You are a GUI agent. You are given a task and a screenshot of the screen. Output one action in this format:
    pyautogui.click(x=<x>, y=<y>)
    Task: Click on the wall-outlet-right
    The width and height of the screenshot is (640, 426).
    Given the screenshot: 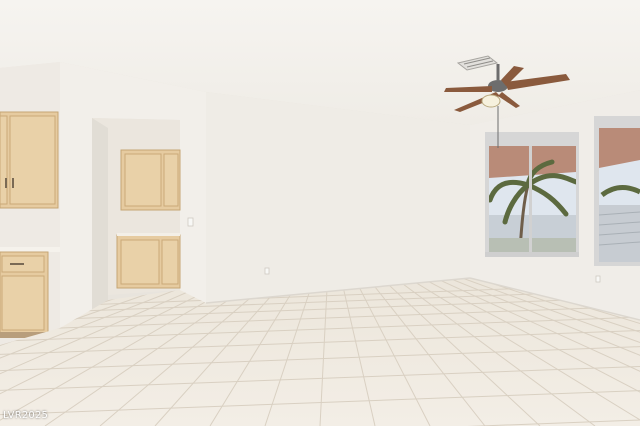 What is the action you would take?
    pyautogui.click(x=598, y=279)
    